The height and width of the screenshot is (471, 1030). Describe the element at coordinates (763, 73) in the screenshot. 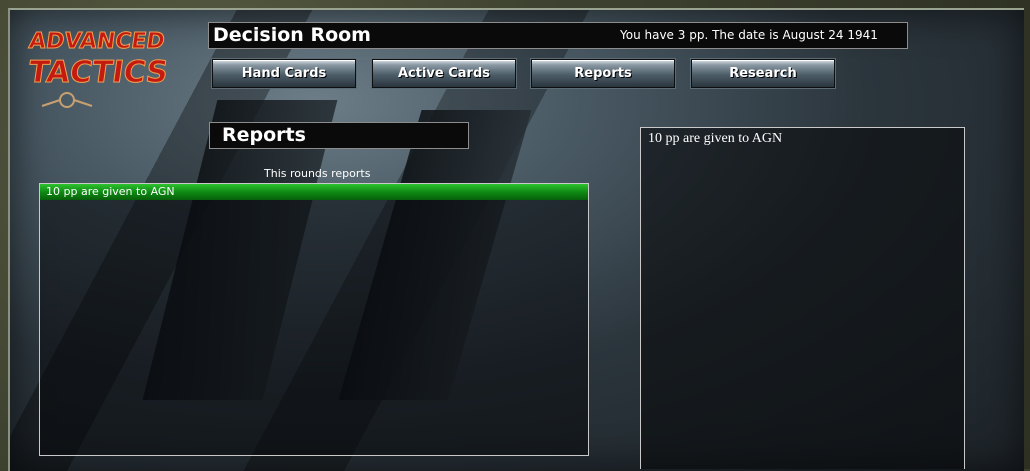

I see `research-button: Research` at that location.